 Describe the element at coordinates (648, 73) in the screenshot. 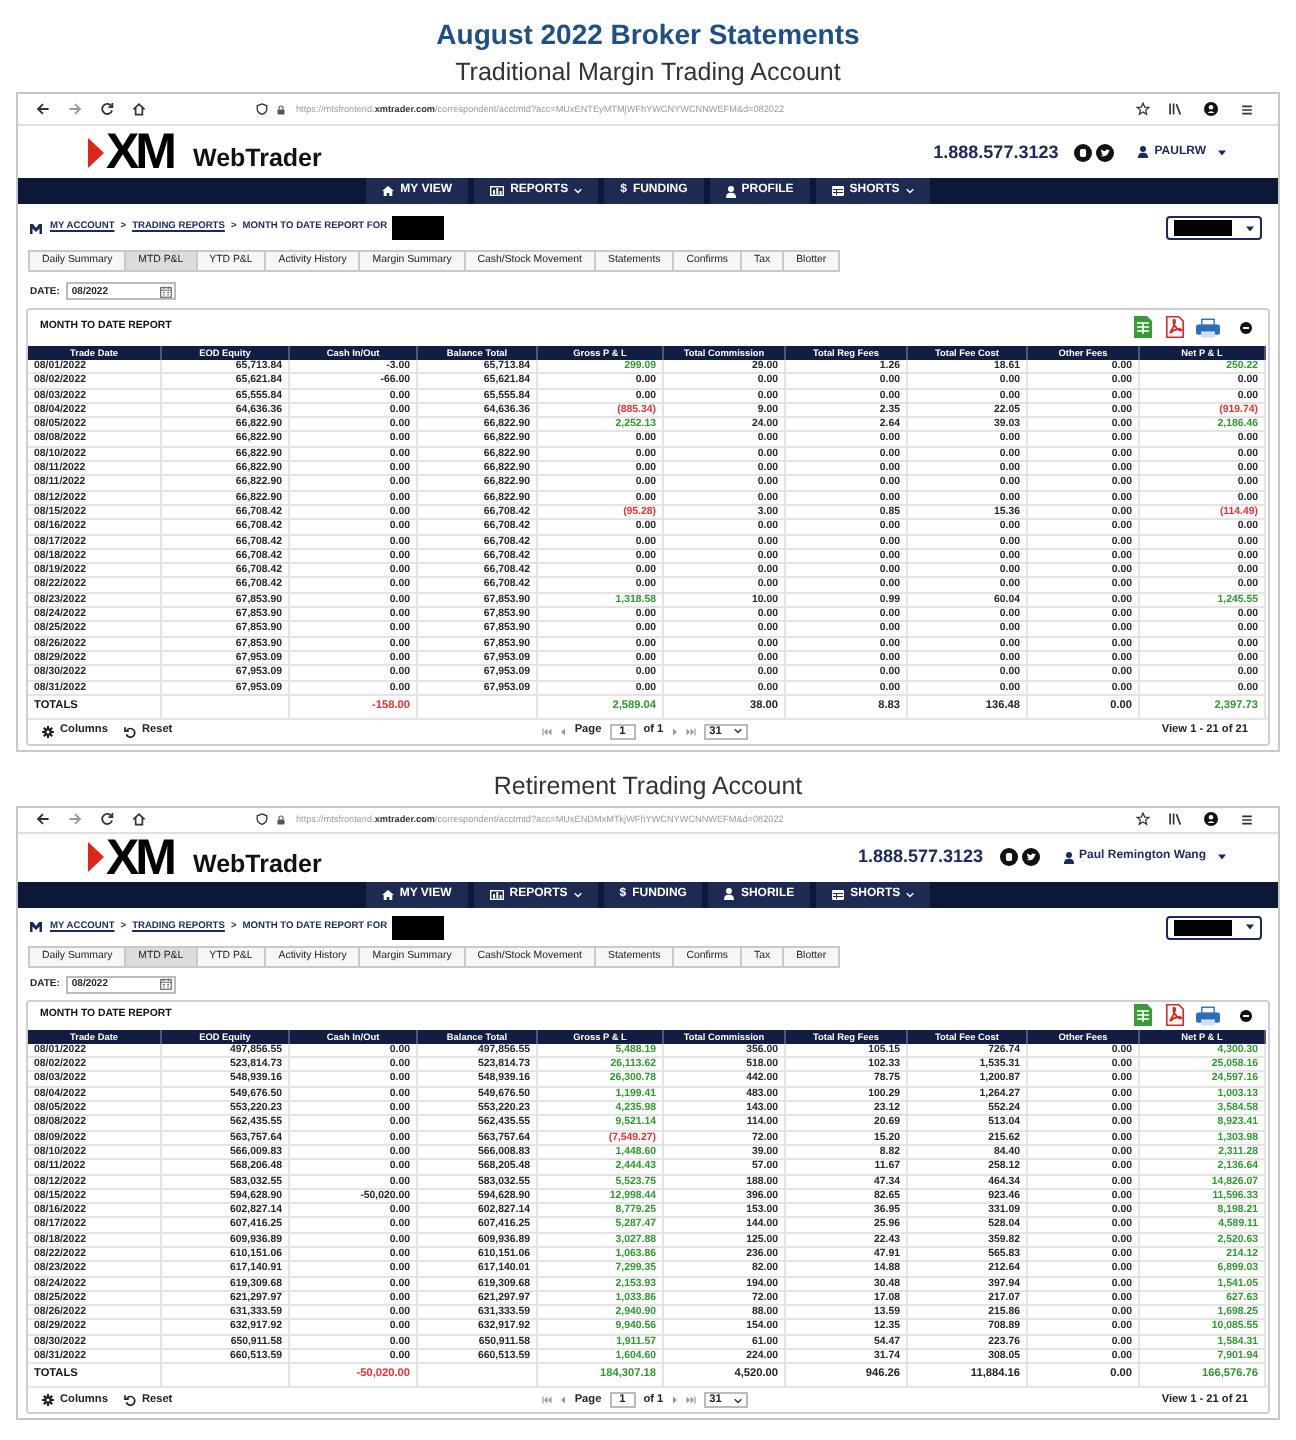

I see `account-title: Traditional Margin Trading Account` at that location.